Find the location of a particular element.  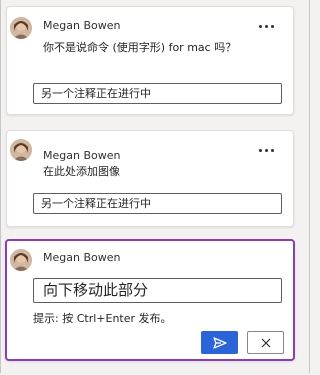

send-icon is located at coordinates (219, 342).